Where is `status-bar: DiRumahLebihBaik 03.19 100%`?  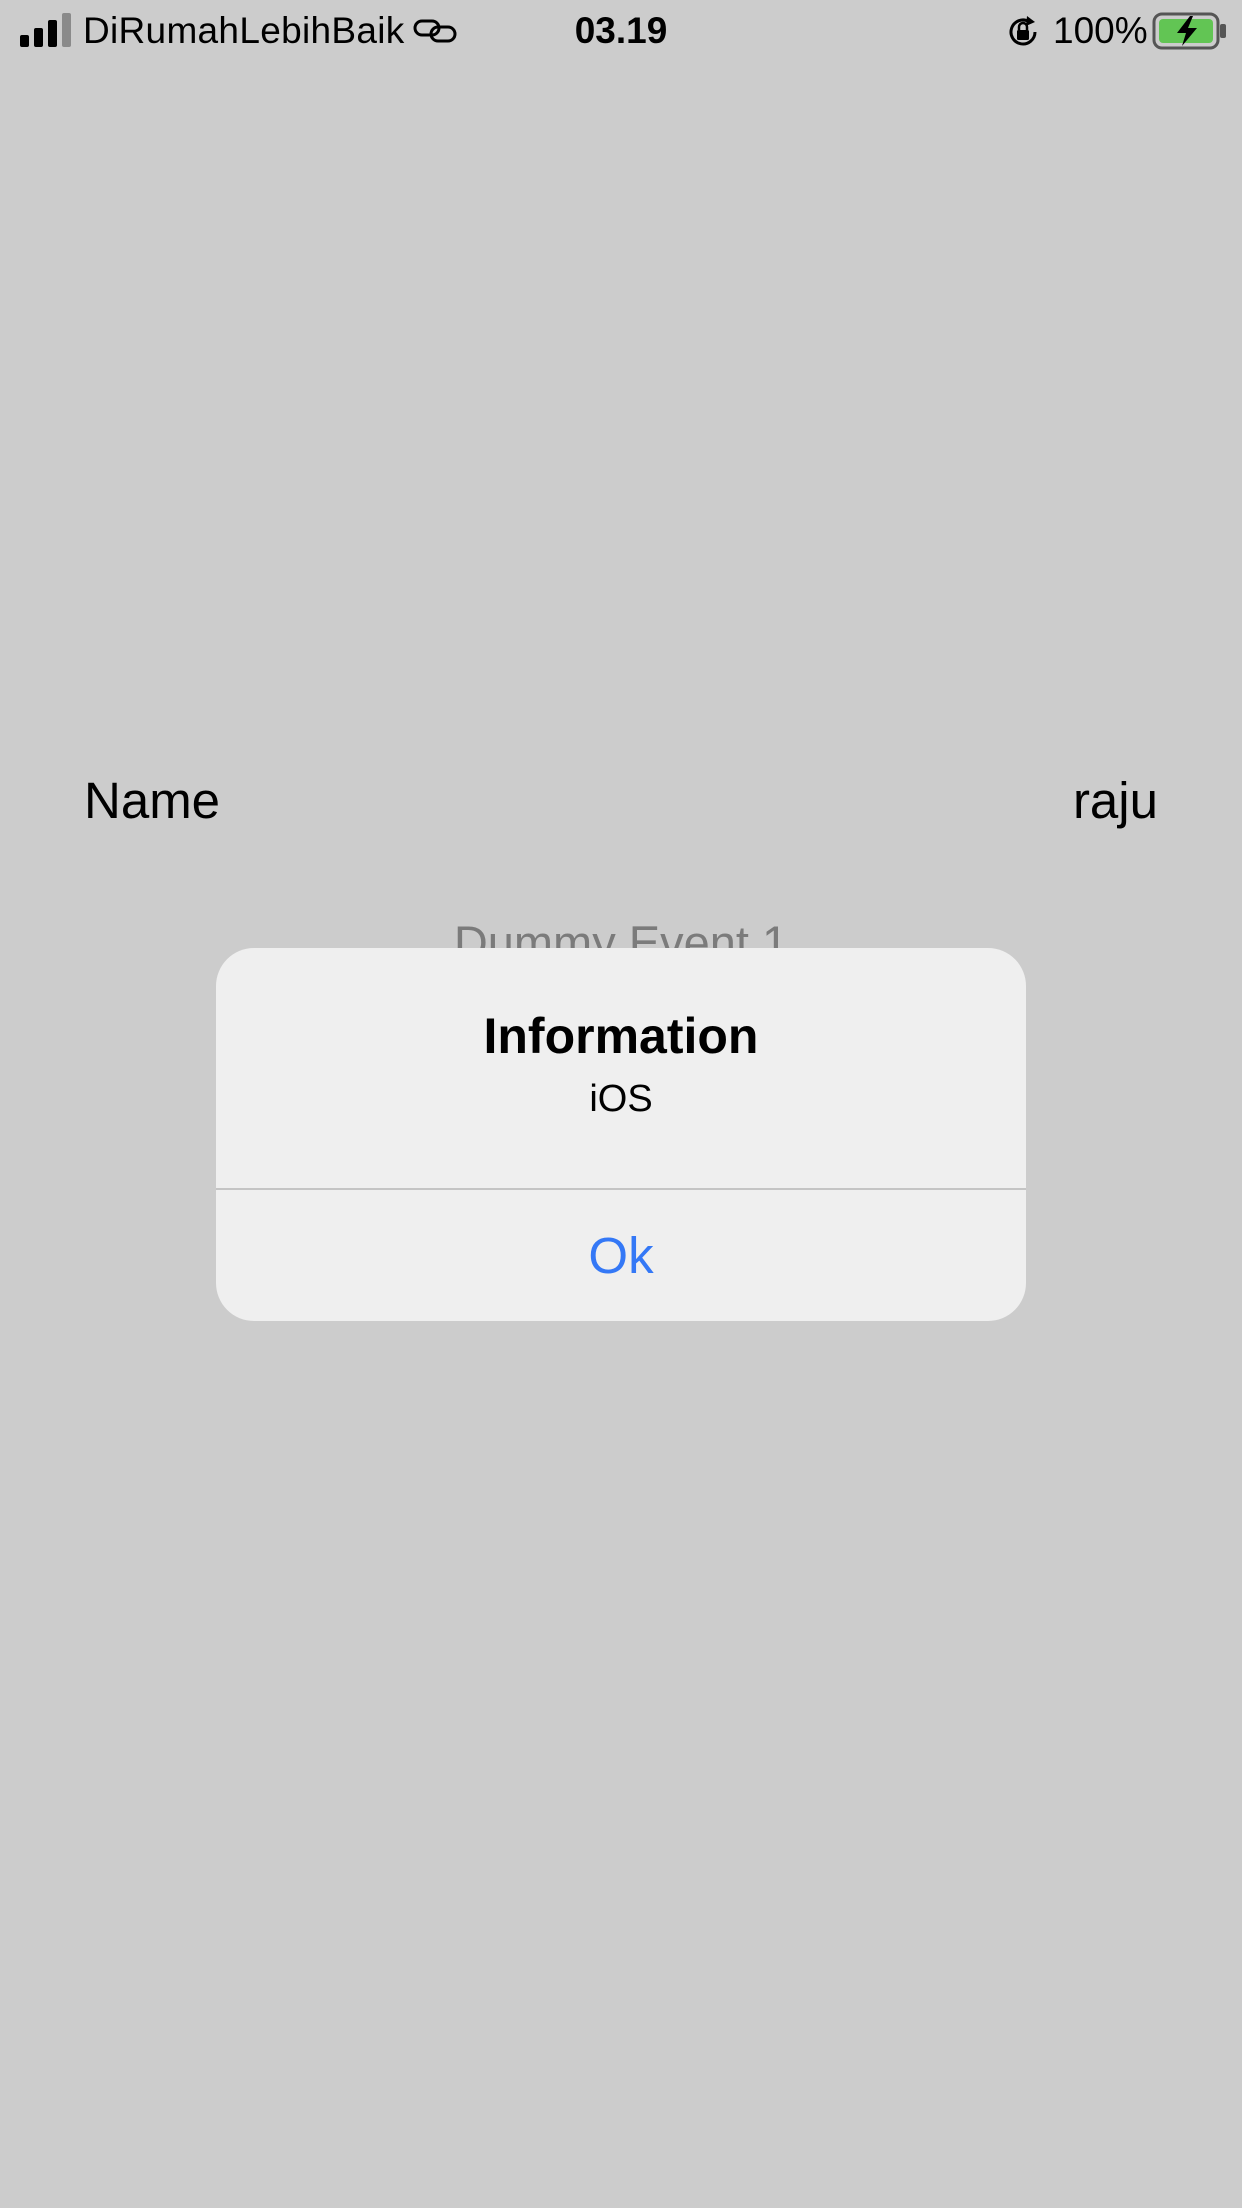 status-bar: DiRumahLebihBaik 03.19 100% is located at coordinates (621, 31).